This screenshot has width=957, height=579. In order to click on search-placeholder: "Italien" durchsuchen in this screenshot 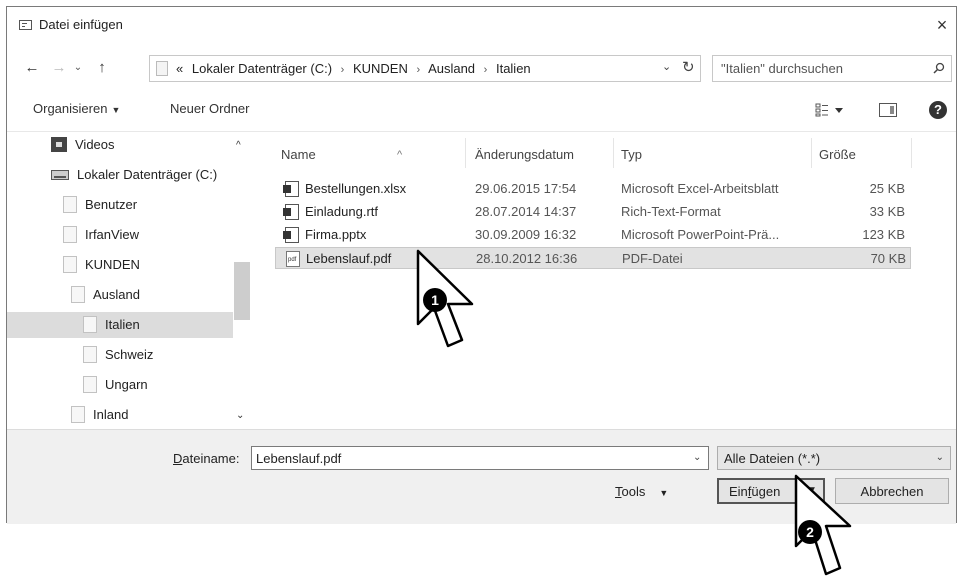, I will do `click(782, 68)`.